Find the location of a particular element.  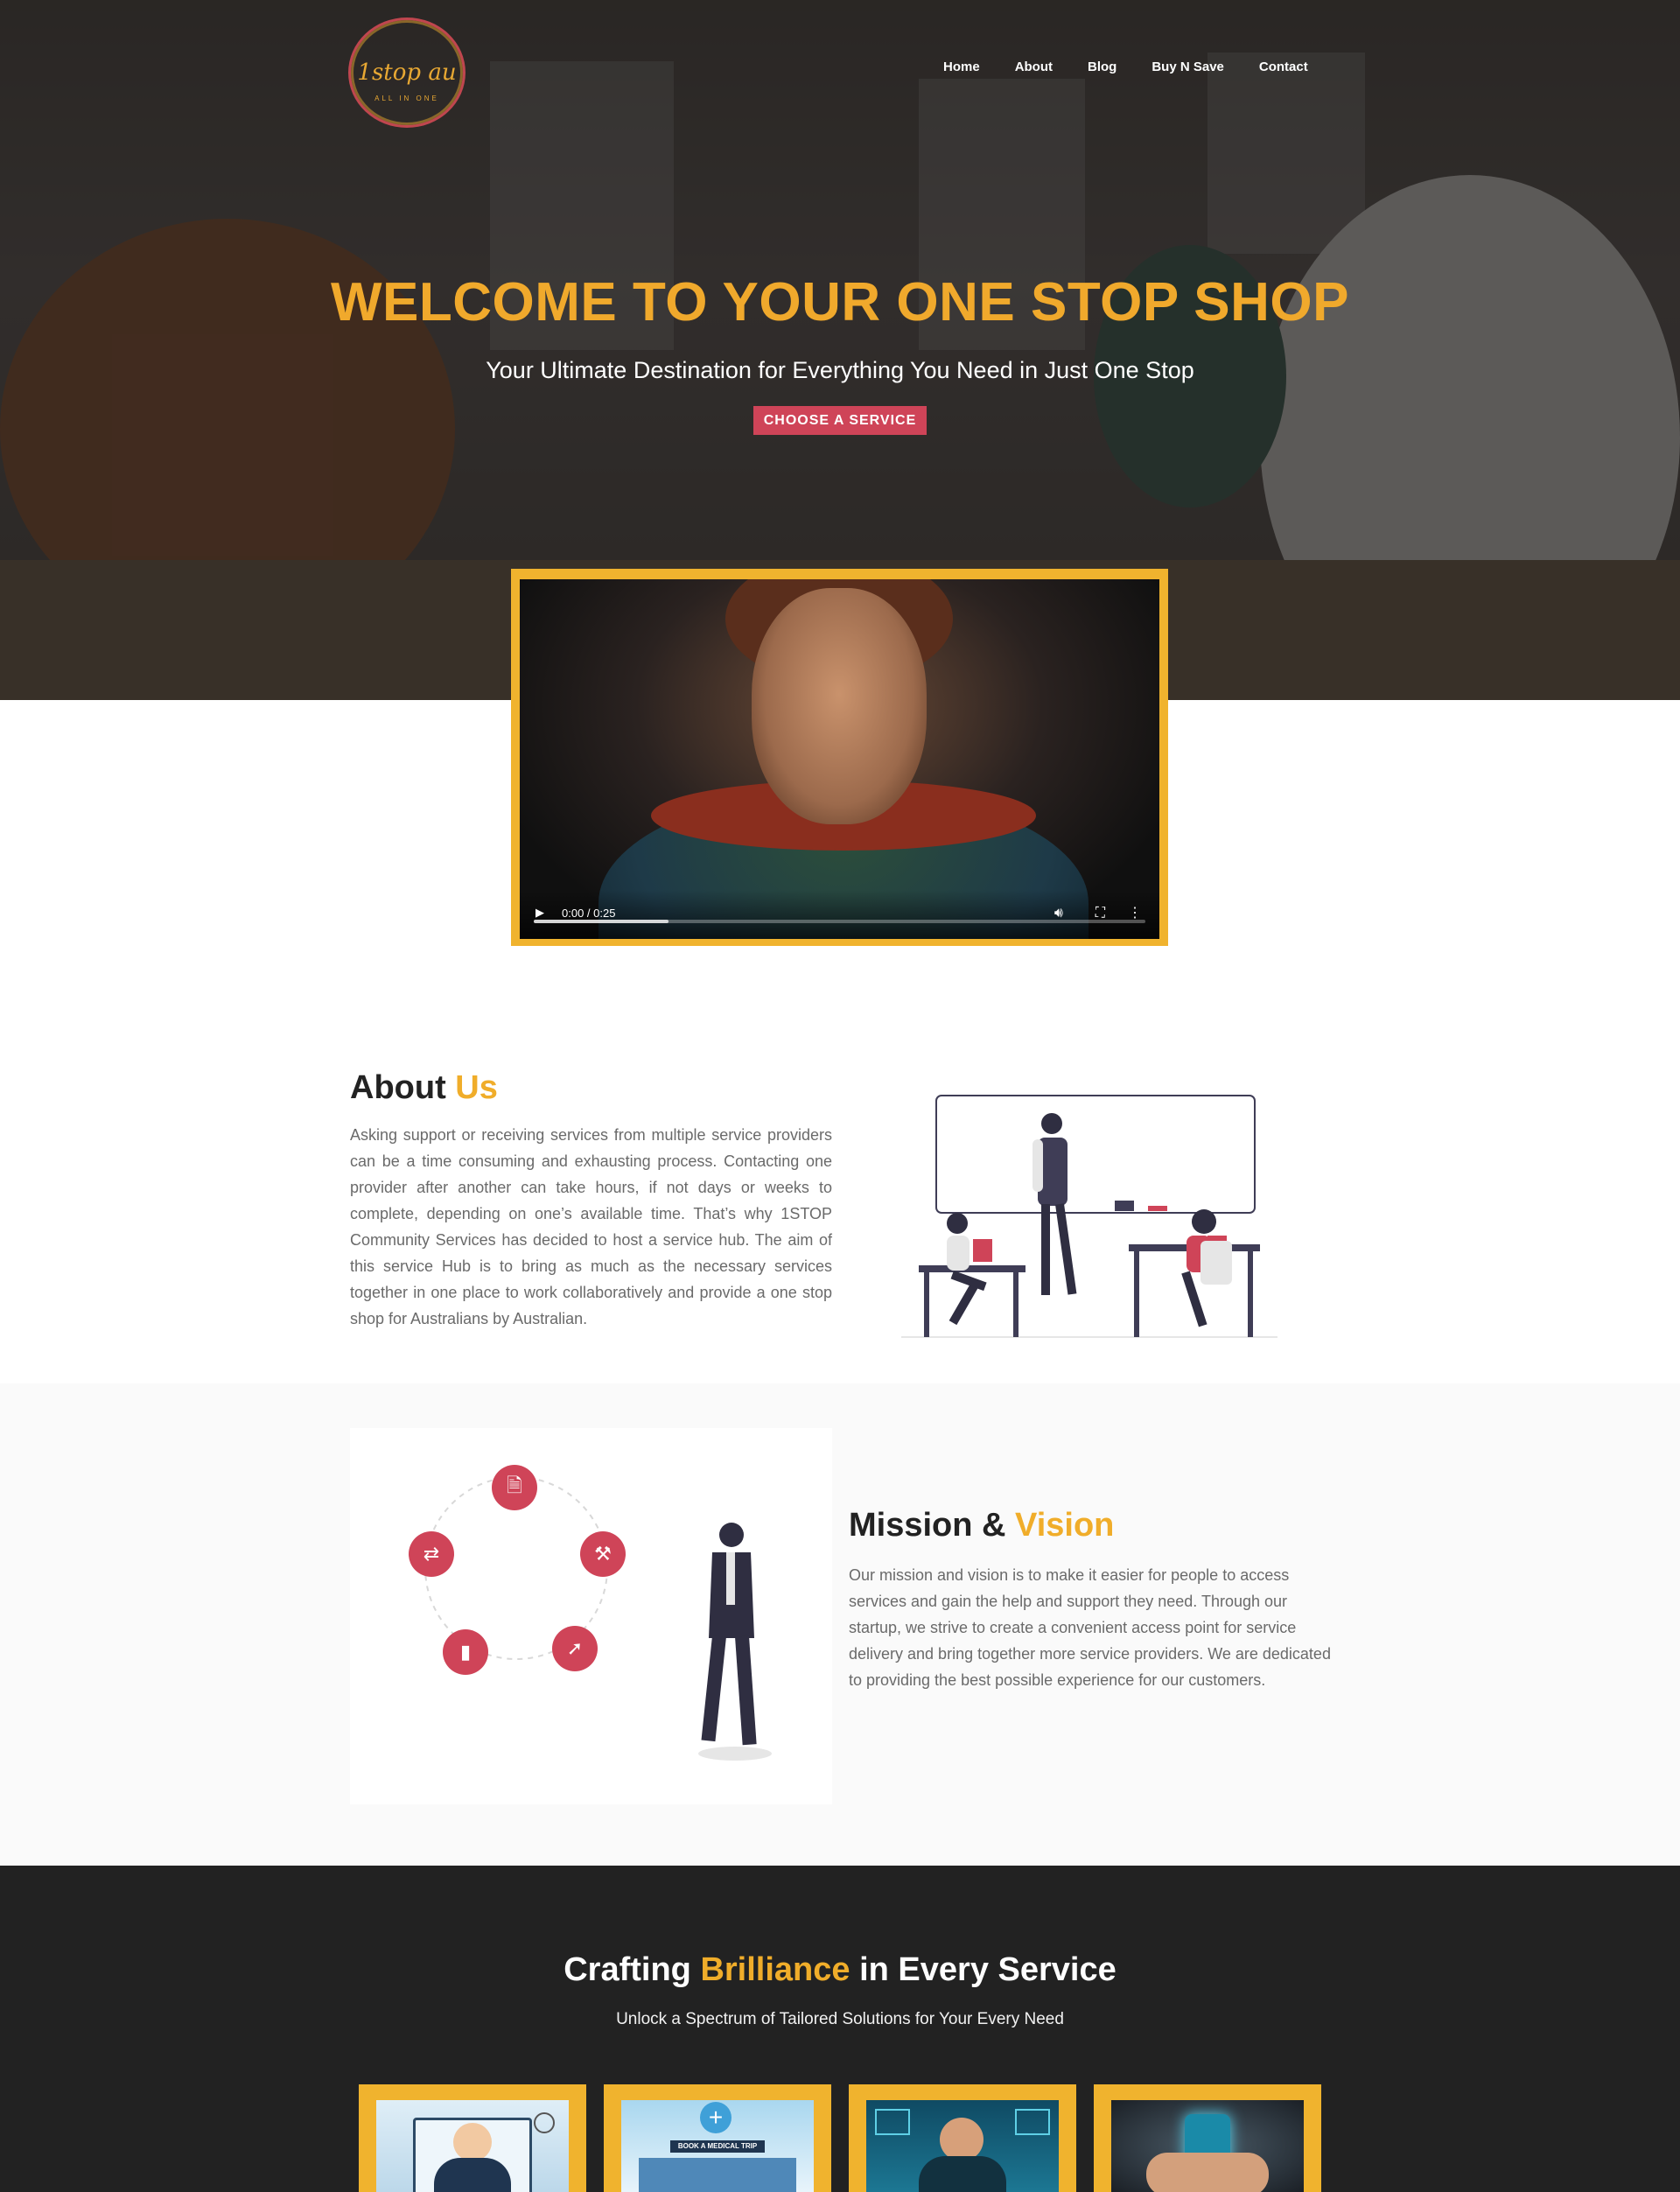

mission-title-accent: Vision is located at coordinates (1065, 1525).